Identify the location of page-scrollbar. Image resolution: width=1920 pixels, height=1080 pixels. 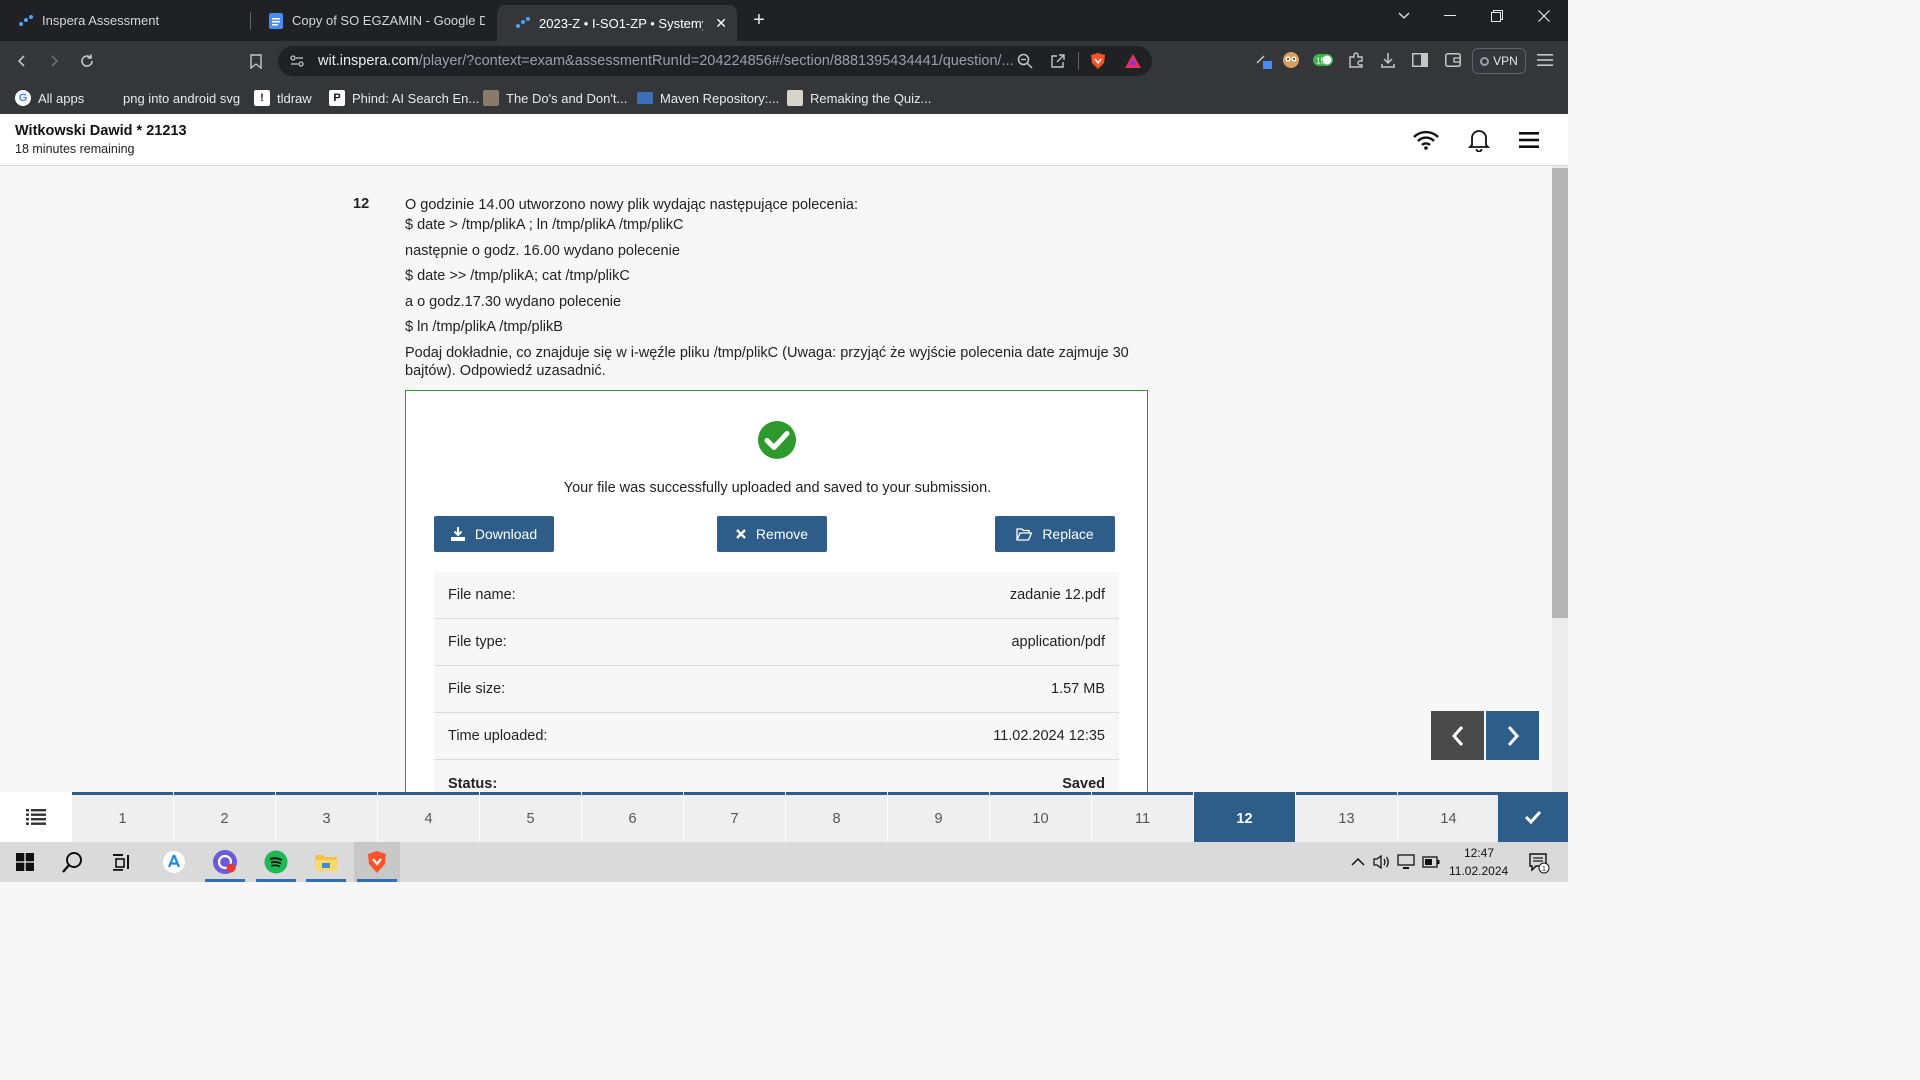
(1560, 479).